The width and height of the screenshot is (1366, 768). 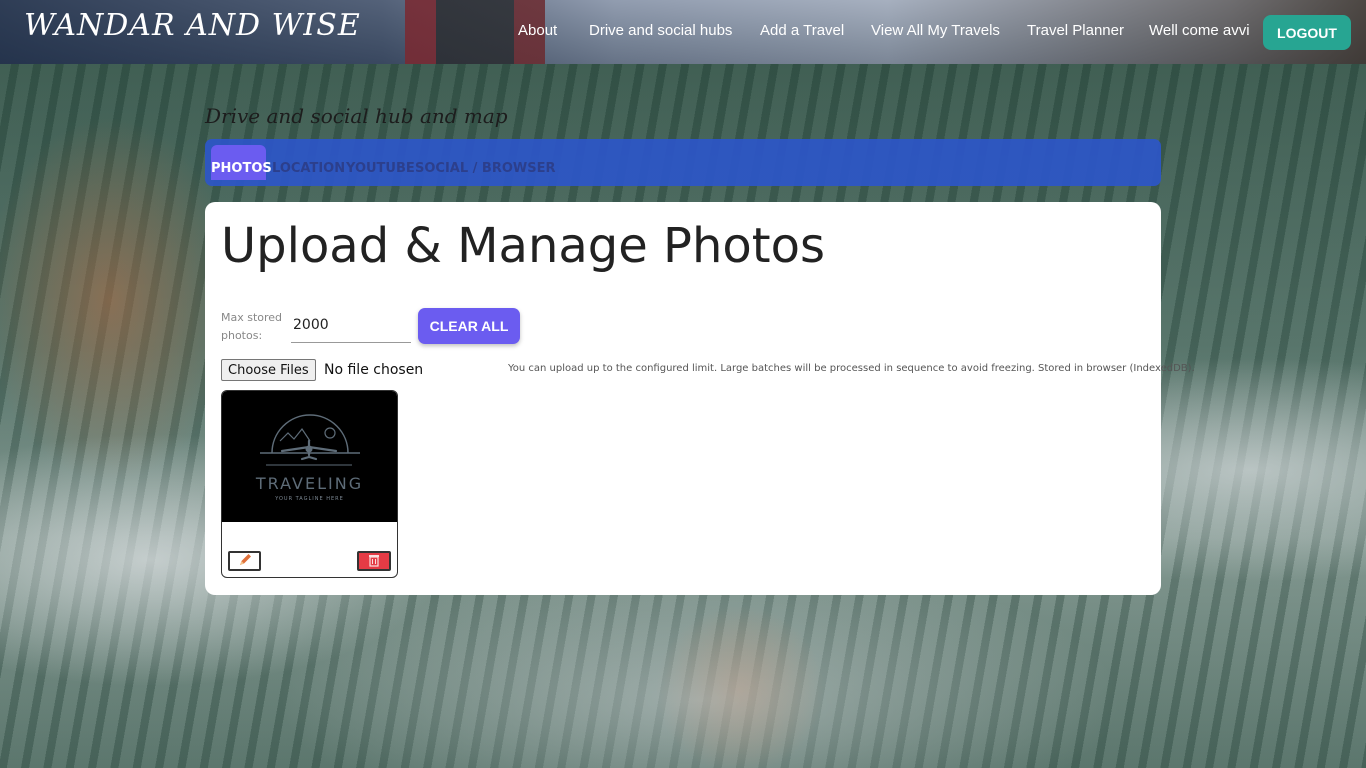 I want to click on logo-tagline: YOUR TAGLINE HERE, so click(x=309, y=499).